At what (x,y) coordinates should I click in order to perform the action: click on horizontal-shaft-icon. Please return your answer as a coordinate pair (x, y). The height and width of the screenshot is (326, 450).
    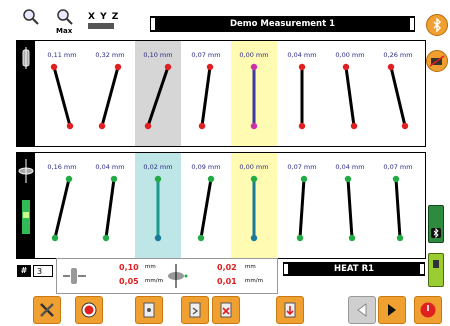
    Looking at the image, I should click on (26, 58).